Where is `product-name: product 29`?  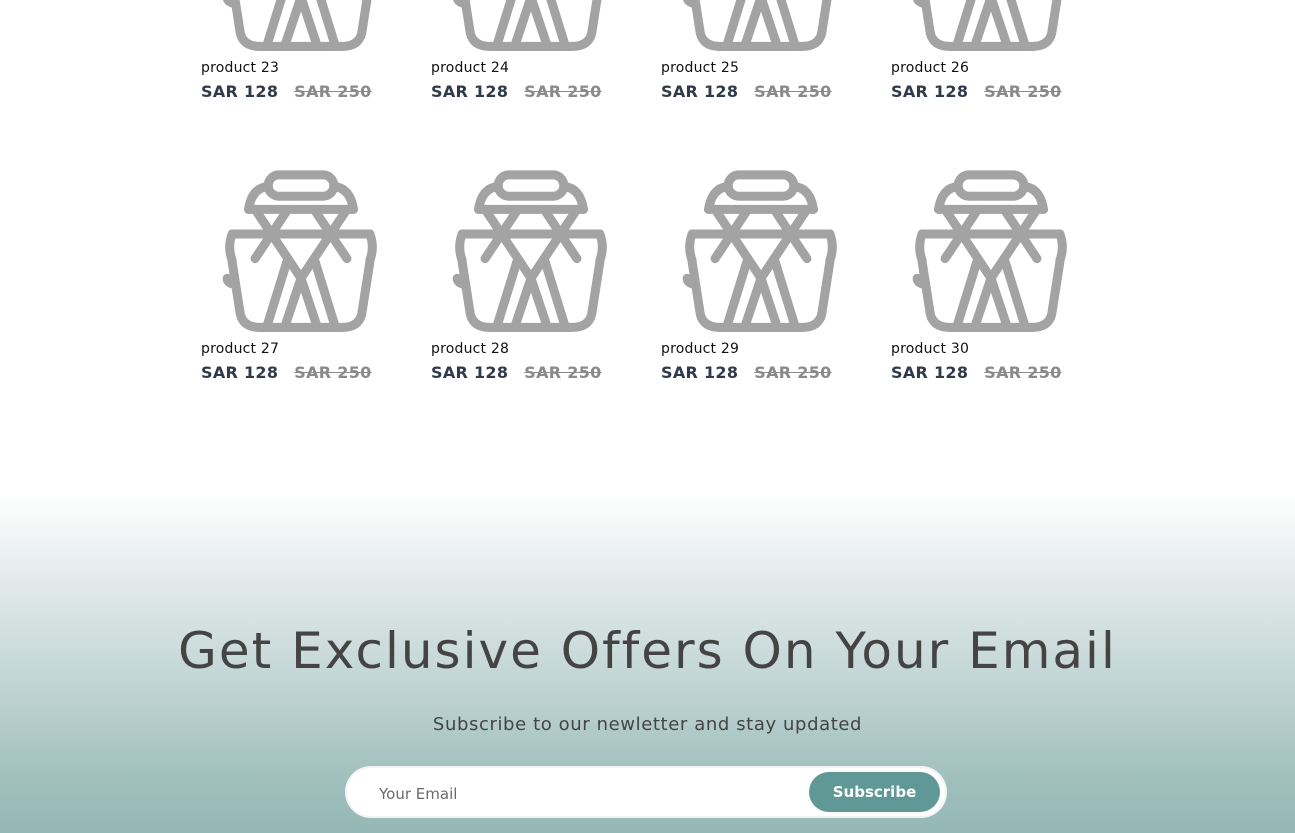
product-name: product 29 is located at coordinates (700, 349).